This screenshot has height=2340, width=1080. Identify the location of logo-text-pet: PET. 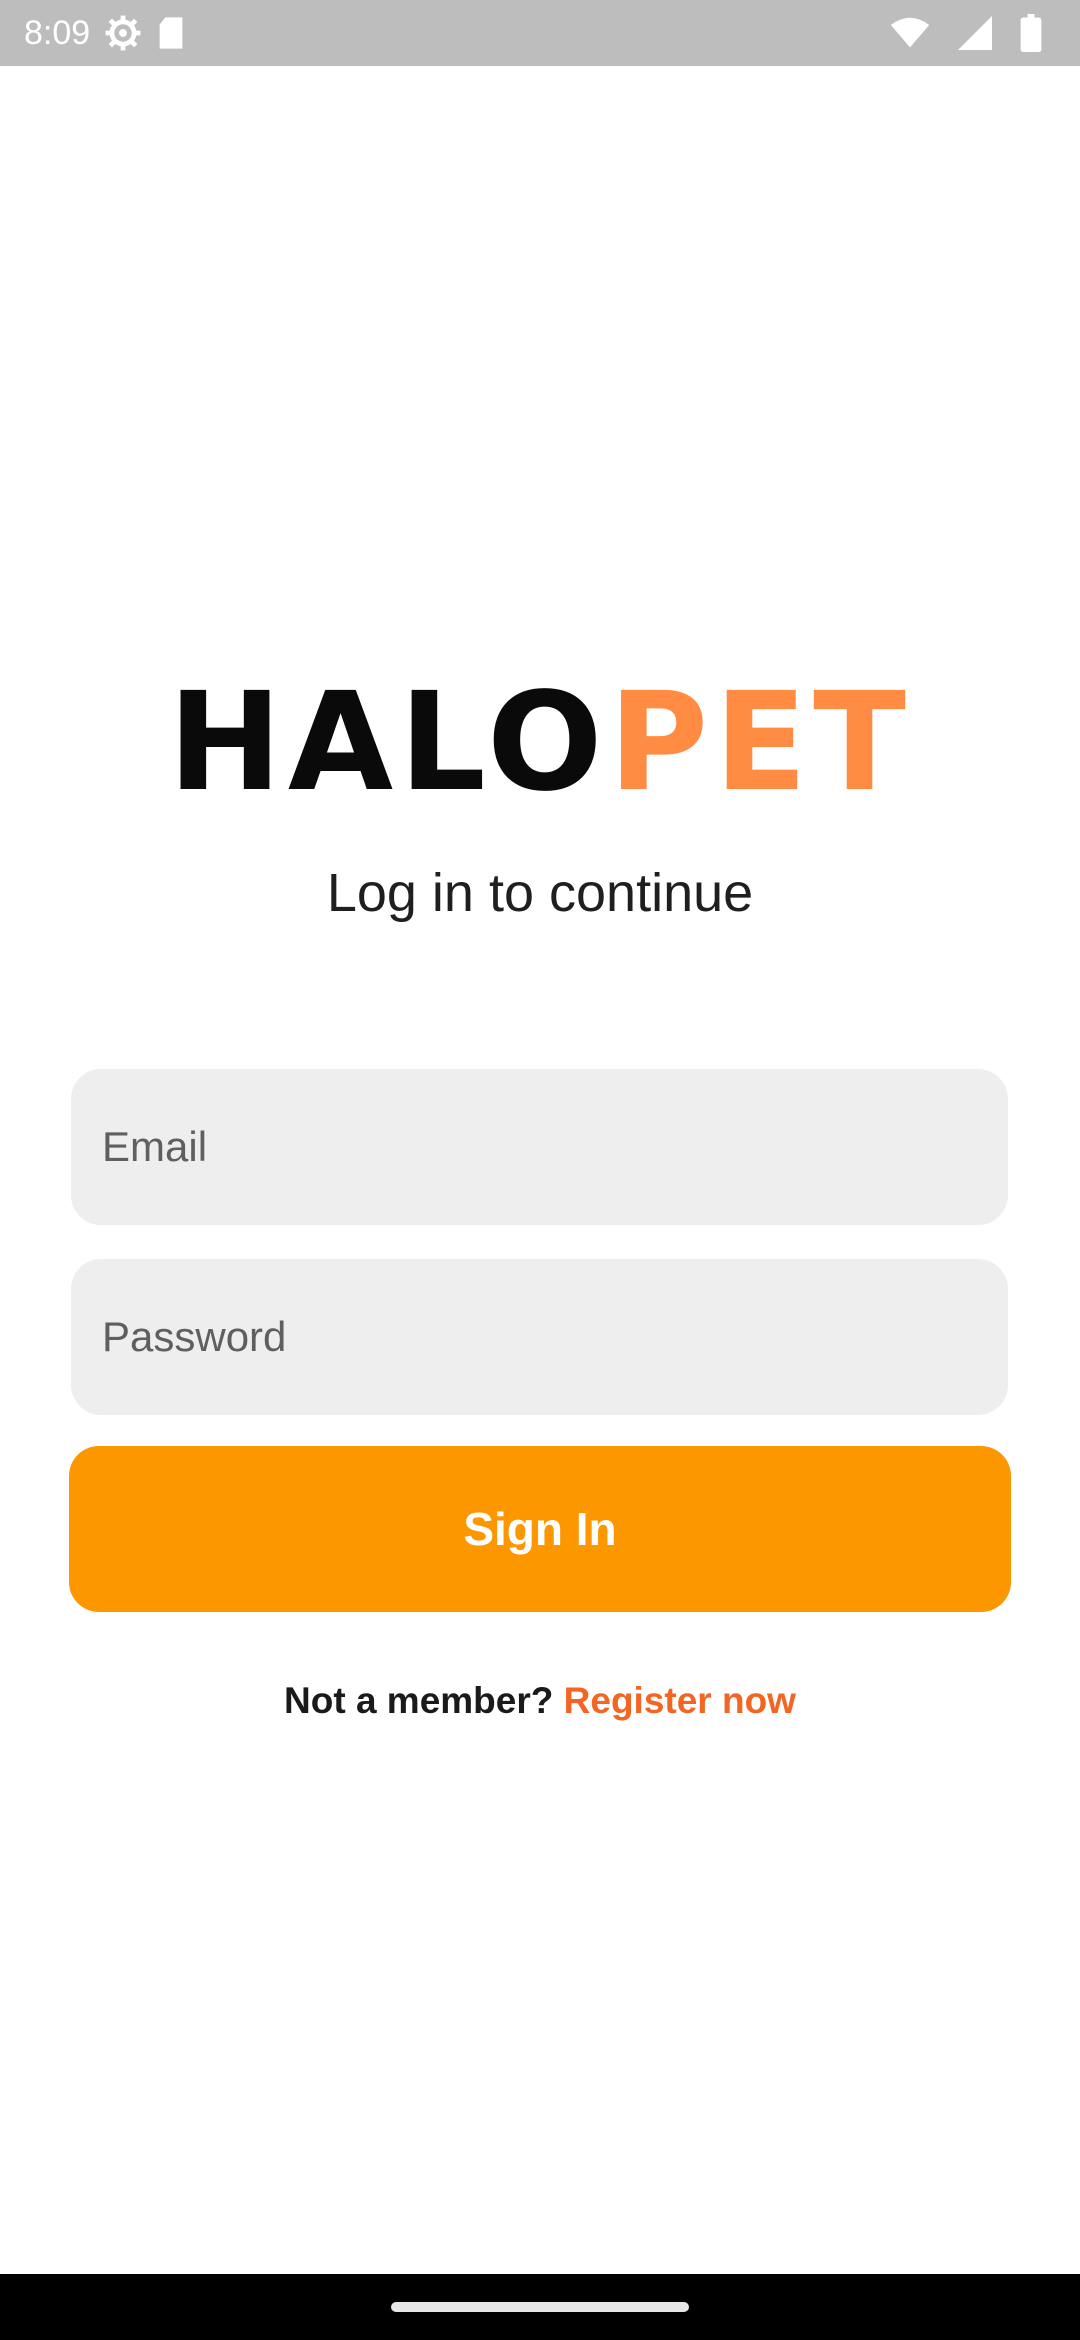
(760, 743).